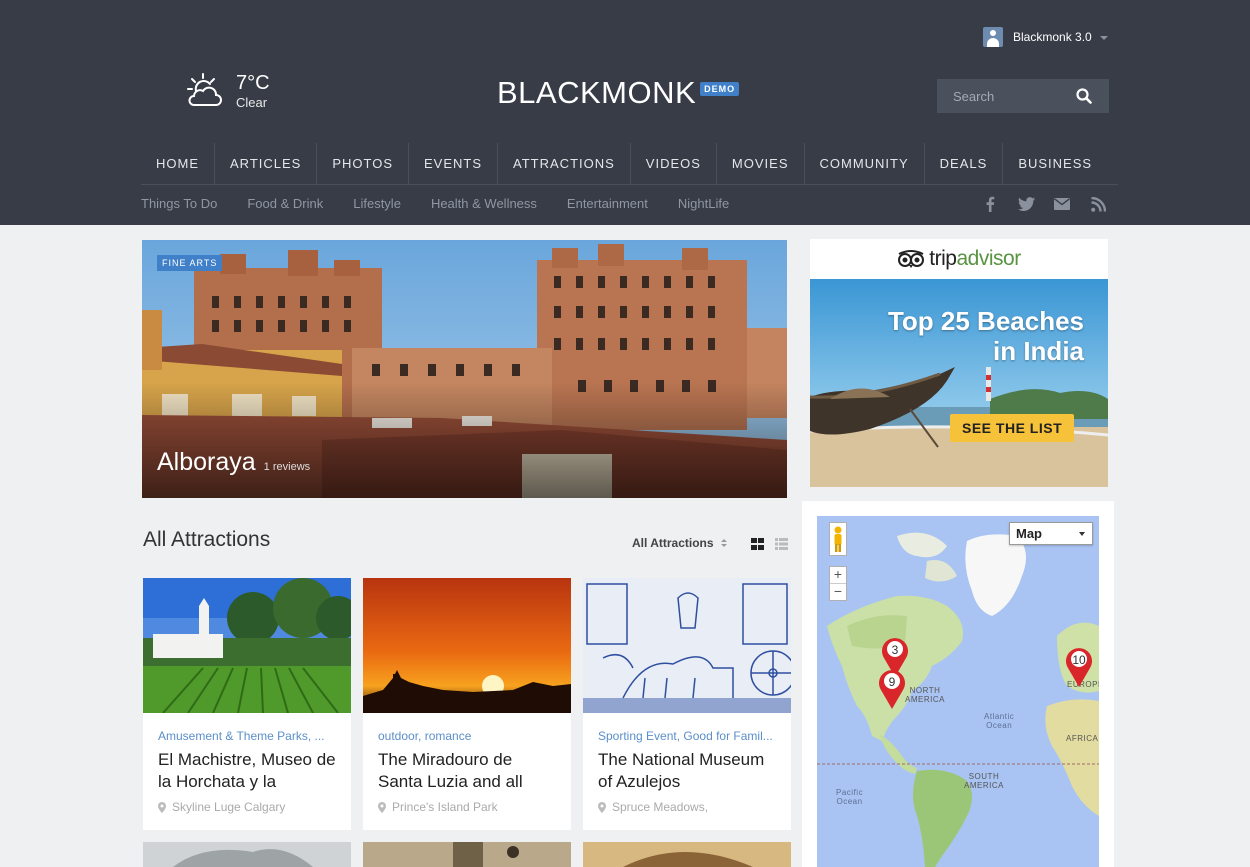  I want to click on subnav-item-nightlife: NightLife, so click(703, 203).